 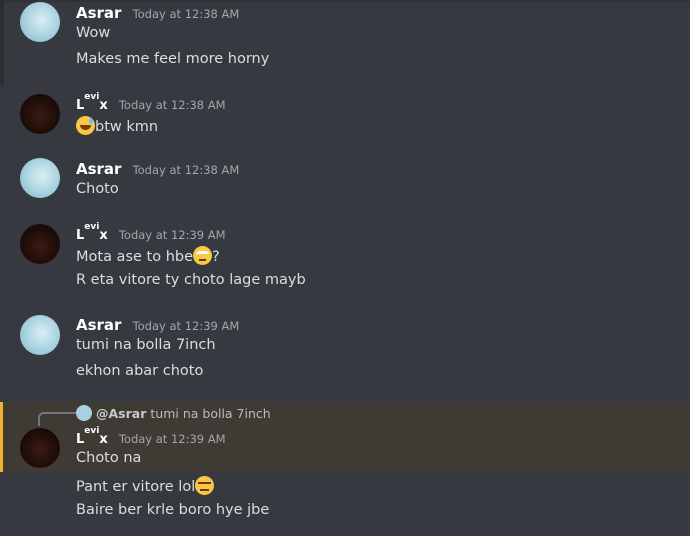 What do you see at coordinates (109, 458) in the screenshot?
I see `message-text: Choto na` at bounding box center [109, 458].